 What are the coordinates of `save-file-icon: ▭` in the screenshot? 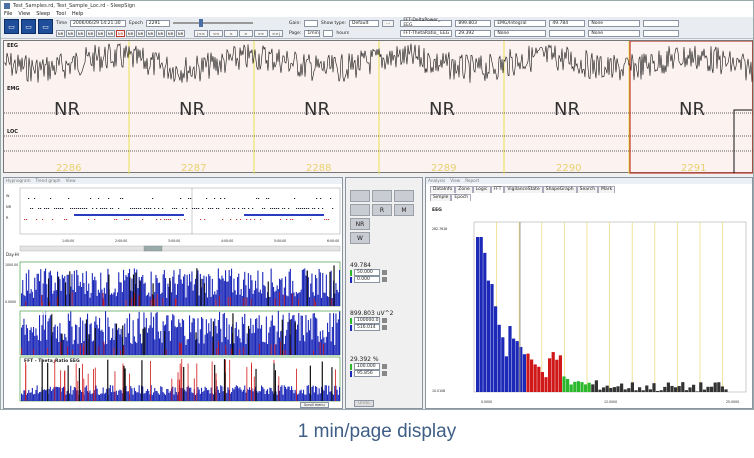 It's located at (28, 26).